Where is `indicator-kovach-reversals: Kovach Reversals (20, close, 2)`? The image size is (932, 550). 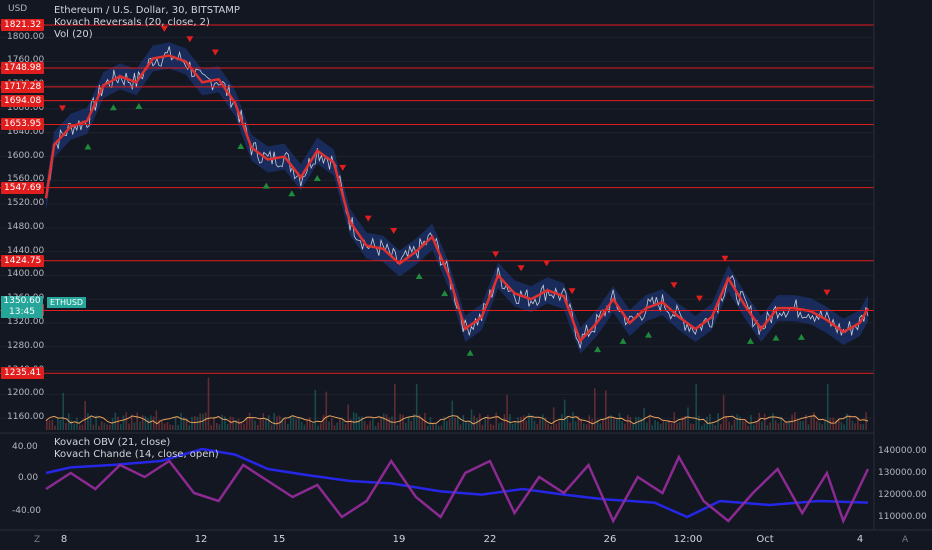 indicator-kovach-reversals: Kovach Reversals (20, close, 2) is located at coordinates (147, 23).